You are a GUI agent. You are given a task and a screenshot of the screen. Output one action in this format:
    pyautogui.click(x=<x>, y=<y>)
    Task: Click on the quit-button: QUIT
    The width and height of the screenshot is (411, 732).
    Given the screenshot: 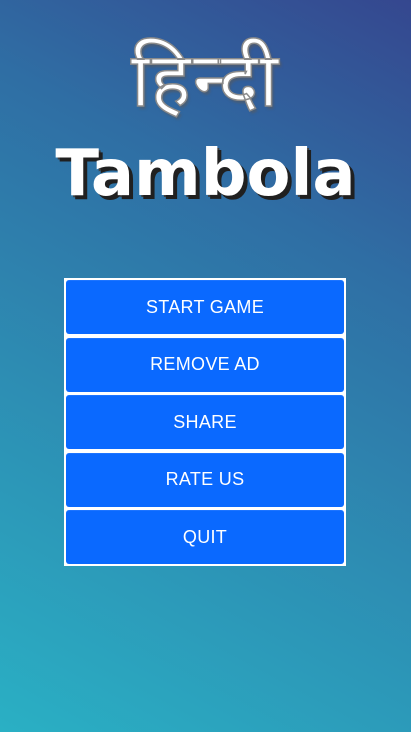 What is the action you would take?
    pyautogui.click(x=205, y=537)
    